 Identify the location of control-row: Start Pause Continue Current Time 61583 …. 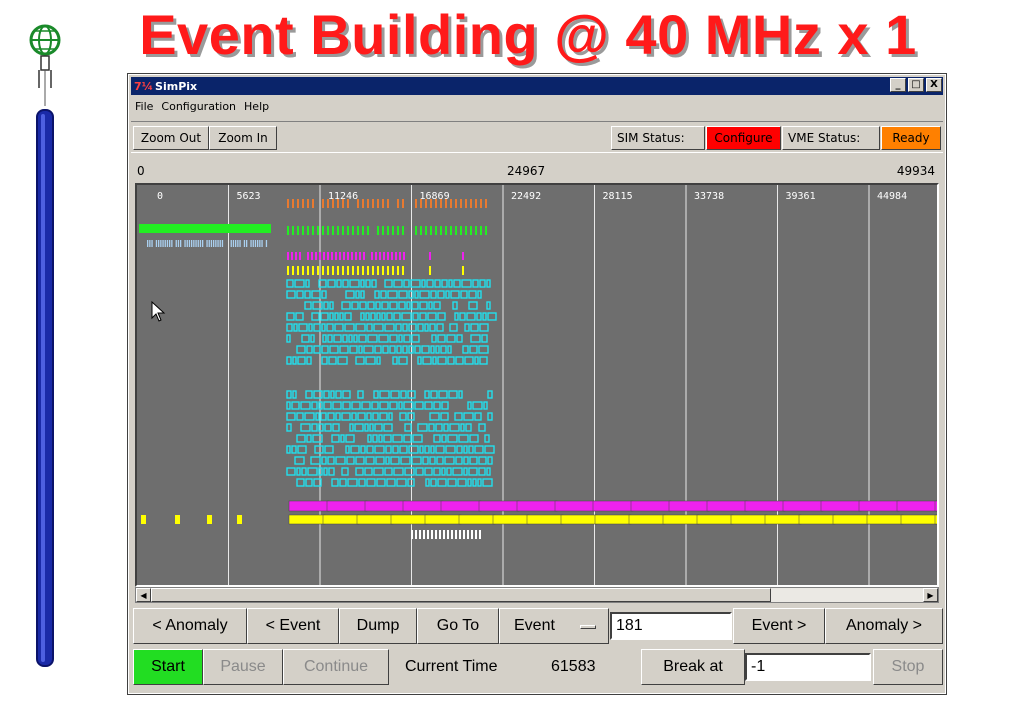
(538, 667).